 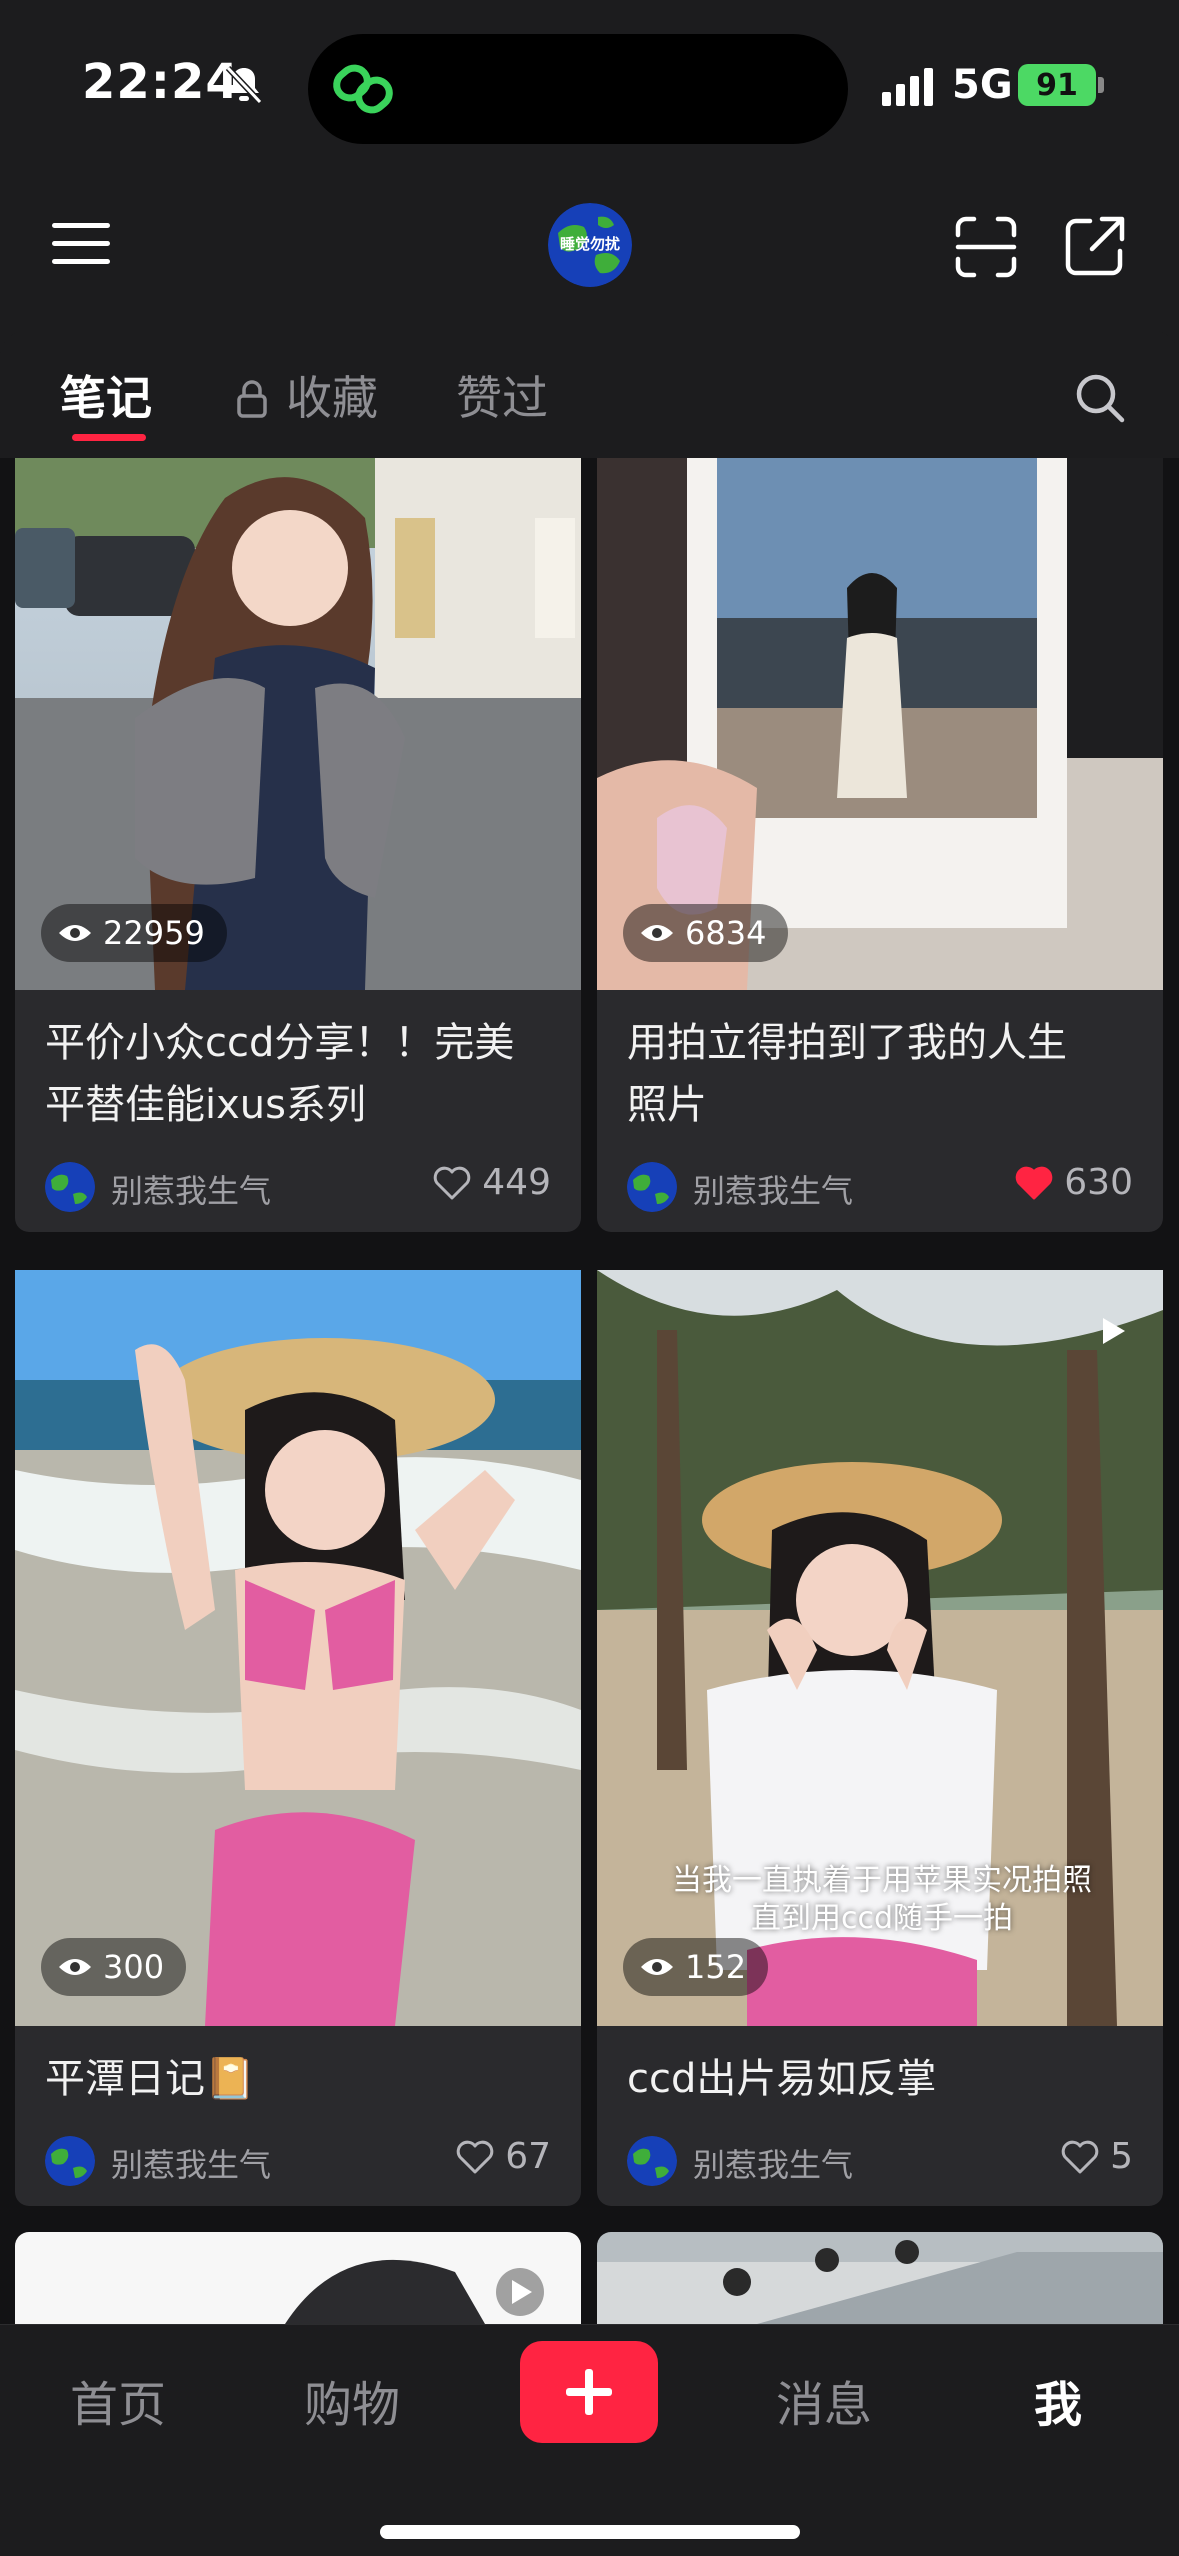 I want to click on note-card: 22959 平价小众ccd分享！！完美 平替佳能ixus系列 别惹我生气 449, so click(x=298, y=845).